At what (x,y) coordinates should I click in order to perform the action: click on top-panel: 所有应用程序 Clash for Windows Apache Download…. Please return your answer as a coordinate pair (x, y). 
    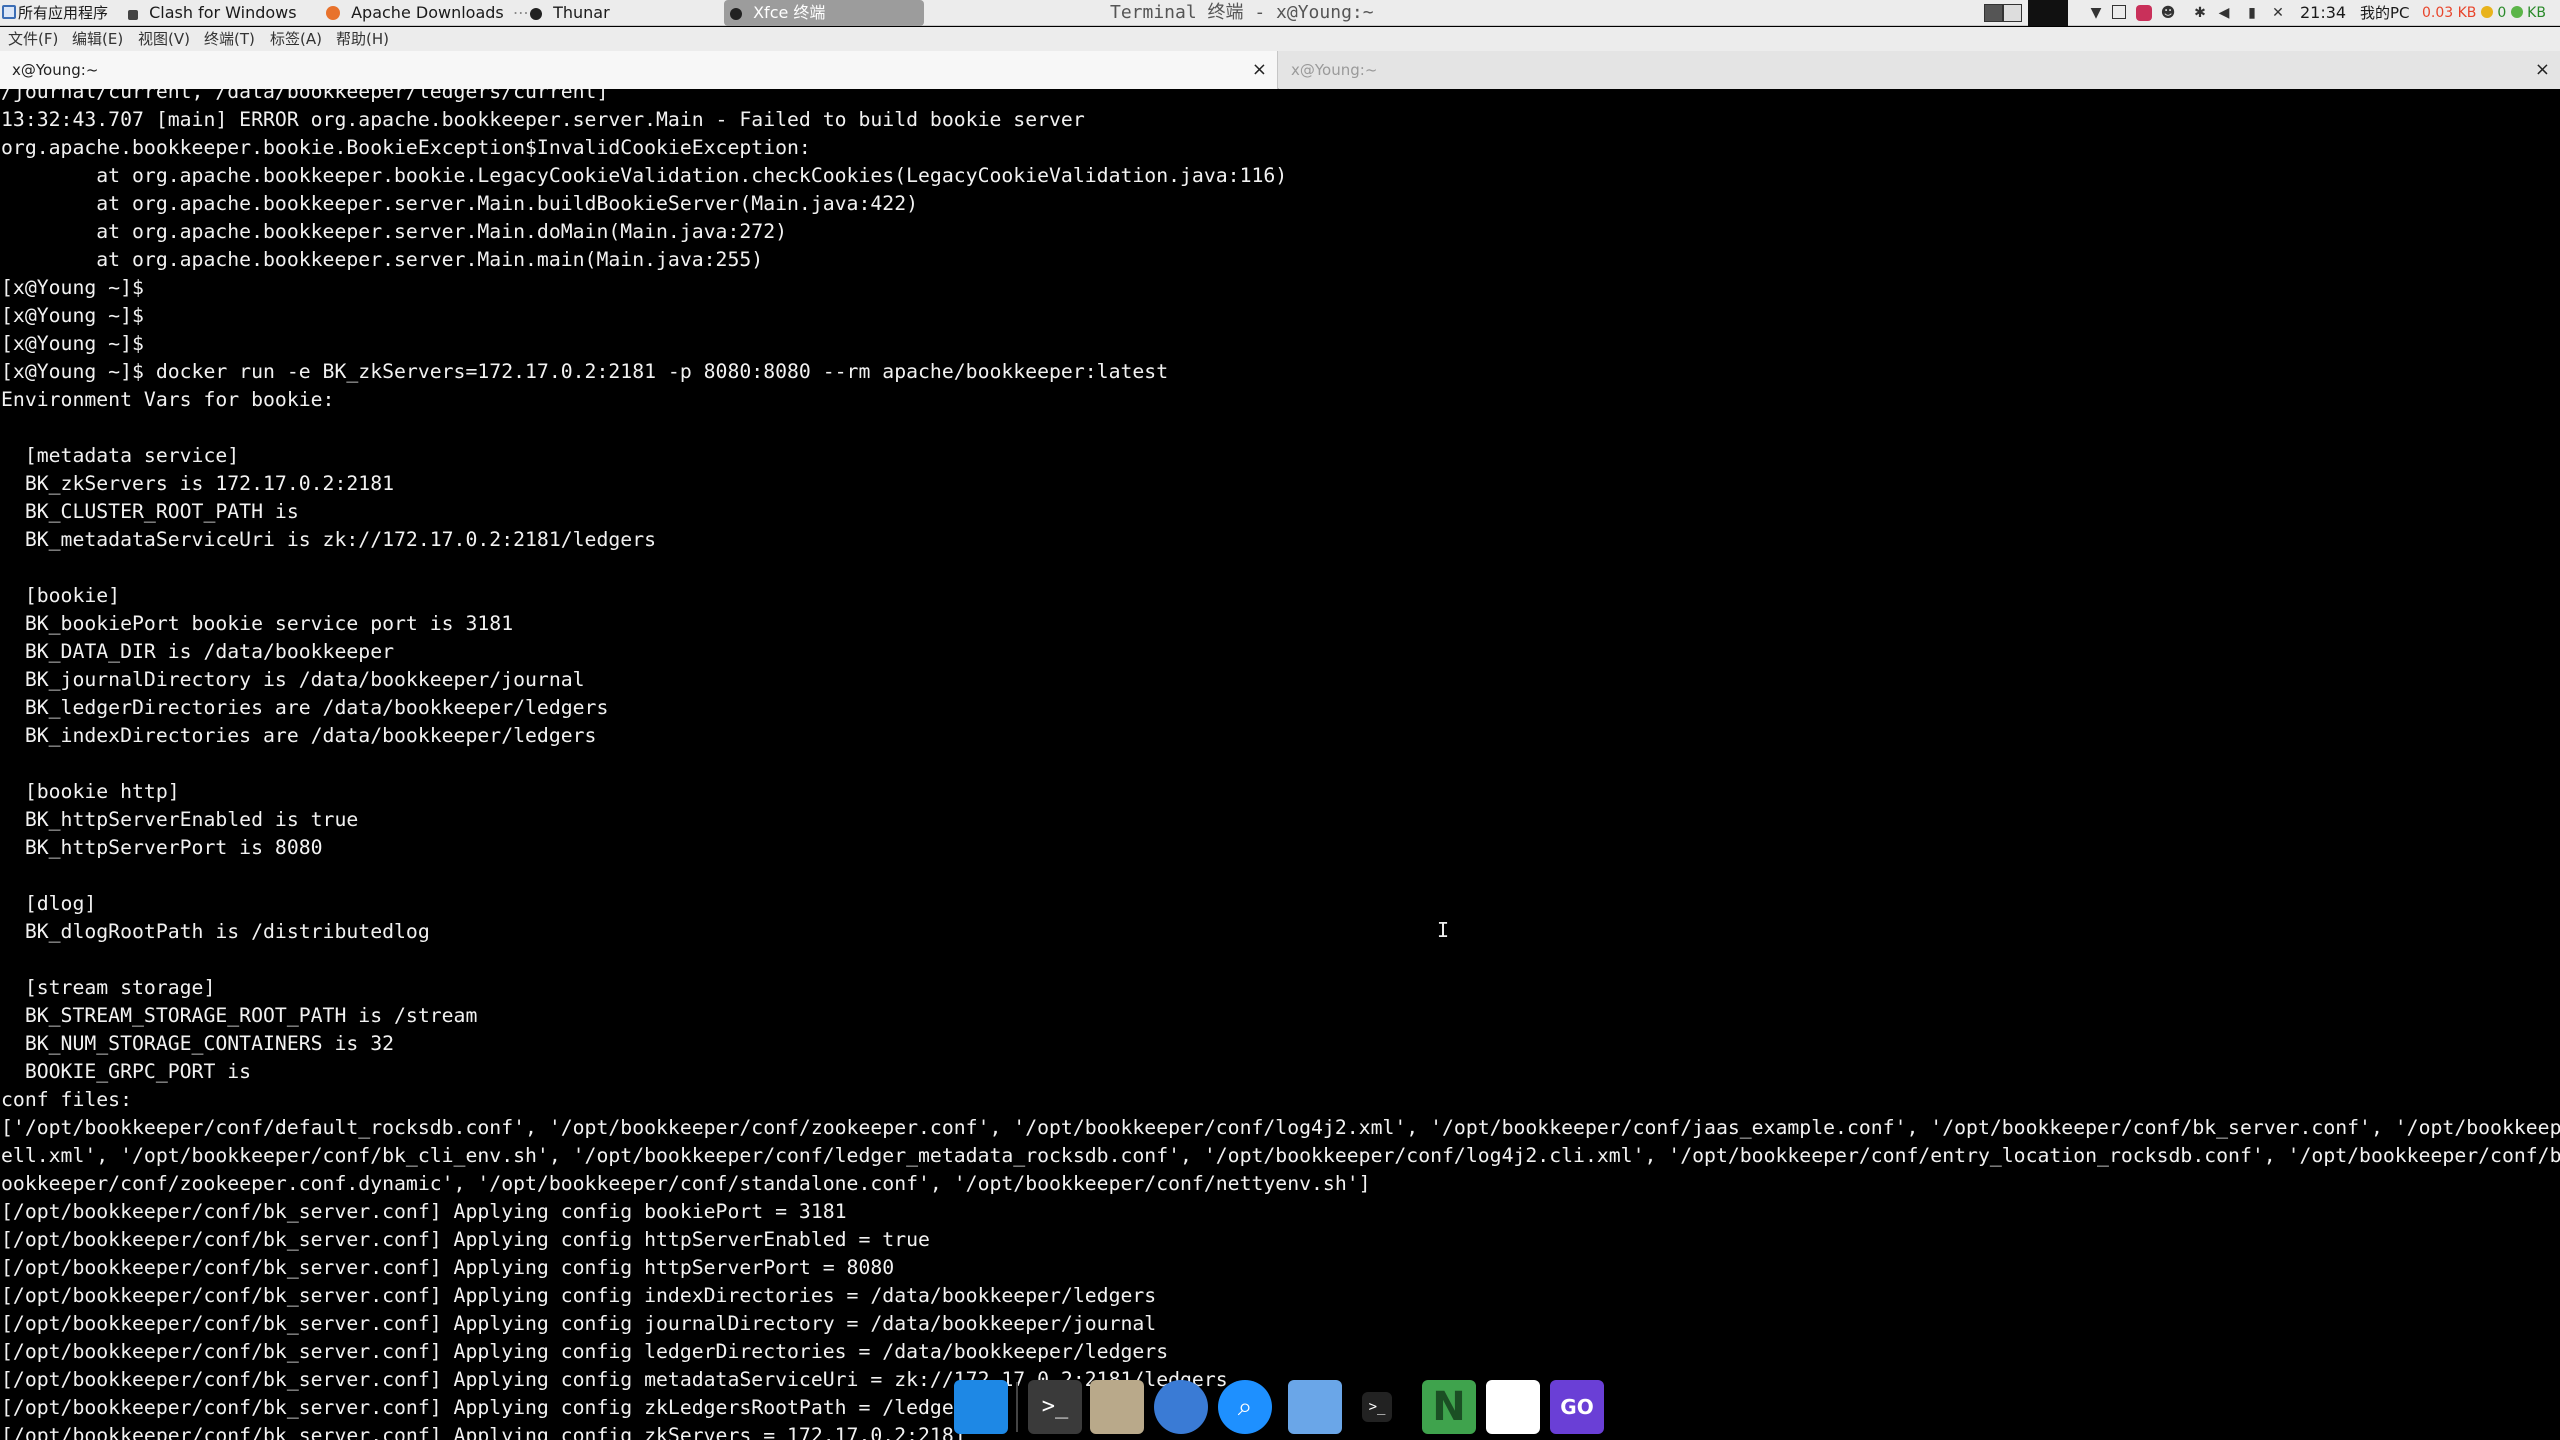
    Looking at the image, I should click on (1280, 13).